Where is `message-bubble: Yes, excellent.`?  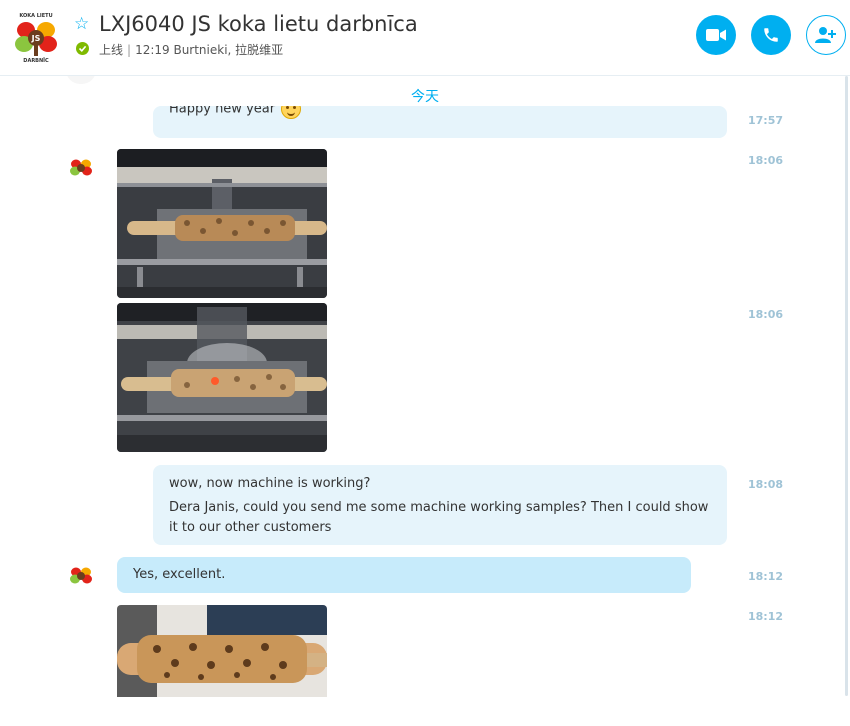
message-bubble: Yes, excellent. is located at coordinates (404, 575).